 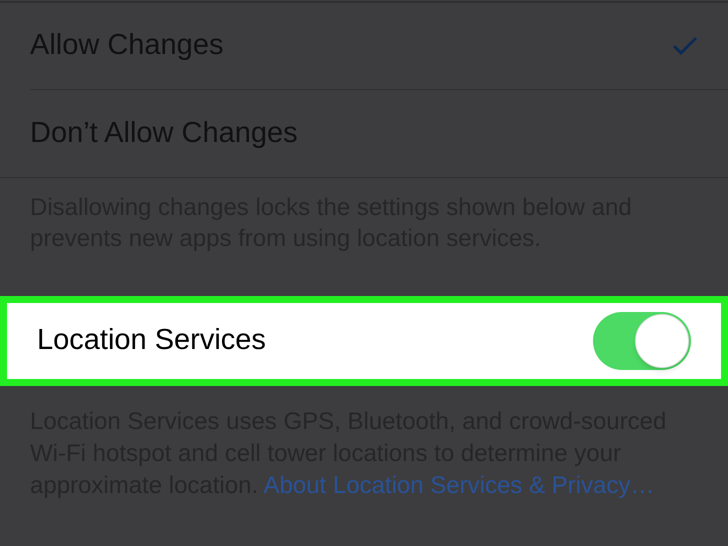 What do you see at coordinates (151, 340) in the screenshot?
I see `setting-label: Location Services` at bounding box center [151, 340].